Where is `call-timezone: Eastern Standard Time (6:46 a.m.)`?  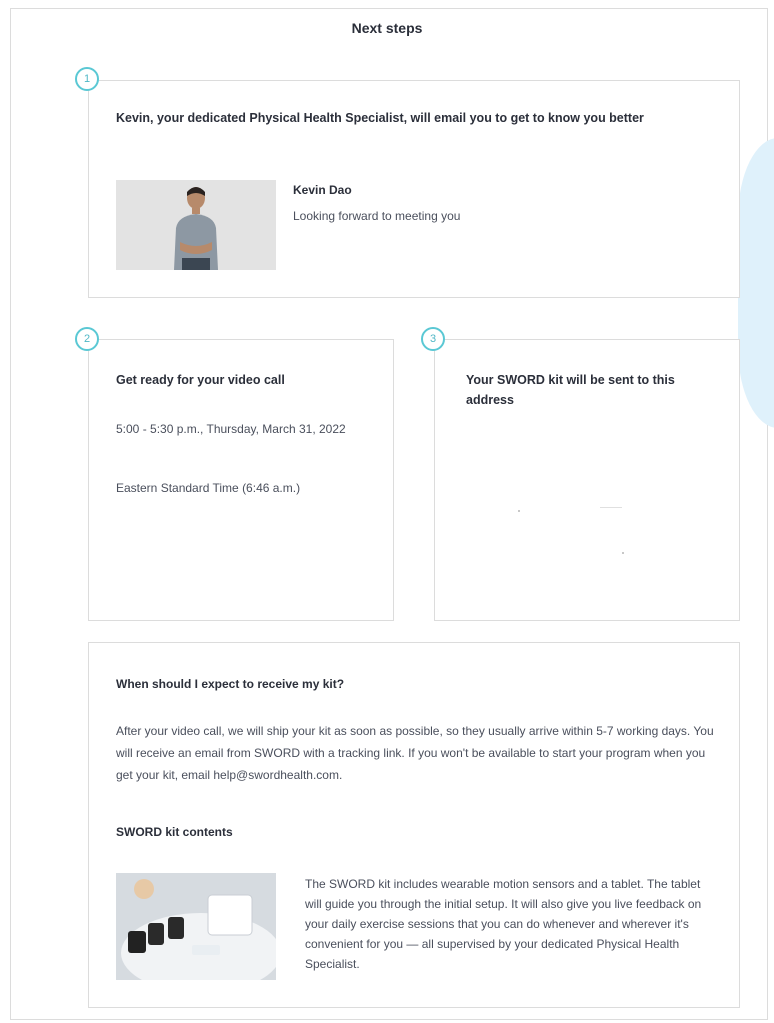
call-timezone: Eastern Standard Time (6:46 a.m.) is located at coordinates (208, 488).